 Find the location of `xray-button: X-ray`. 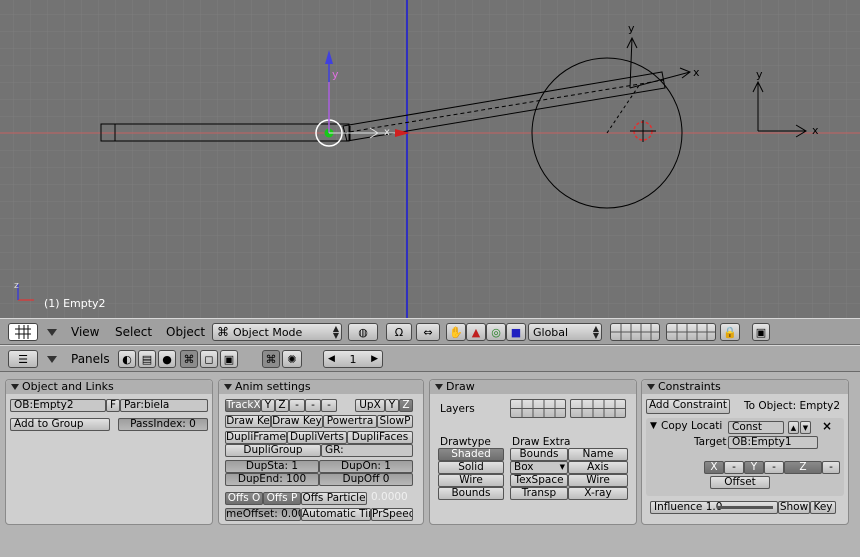

xray-button: X-ray is located at coordinates (598, 493).